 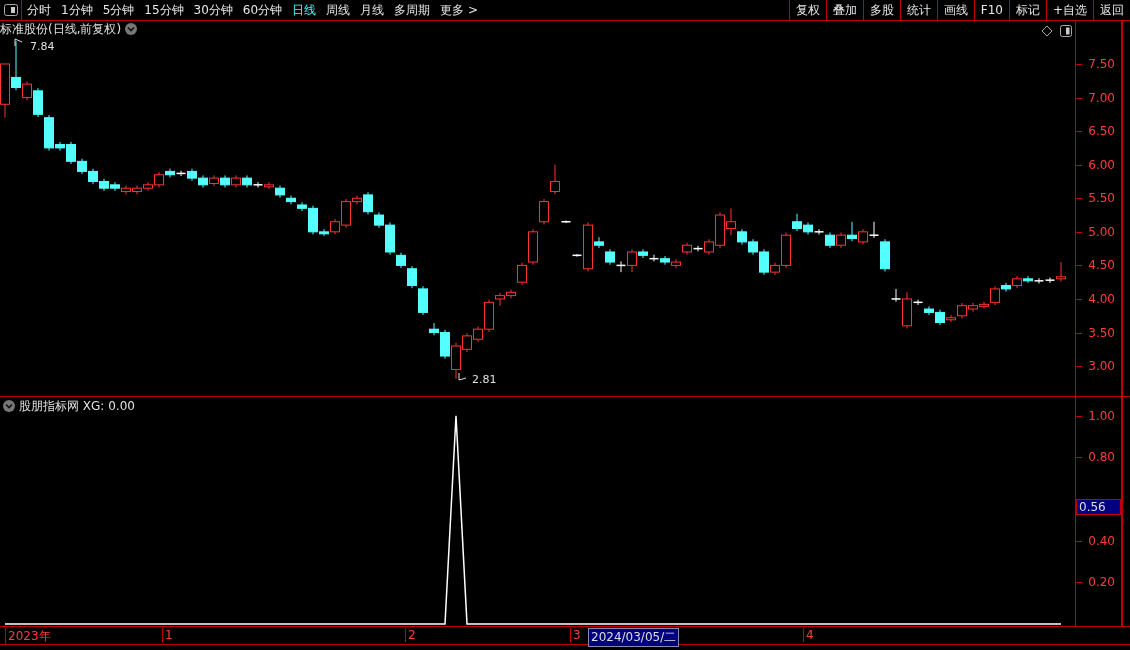 What do you see at coordinates (1101, 457) in the screenshot?
I see `axis-label: 0.80` at bounding box center [1101, 457].